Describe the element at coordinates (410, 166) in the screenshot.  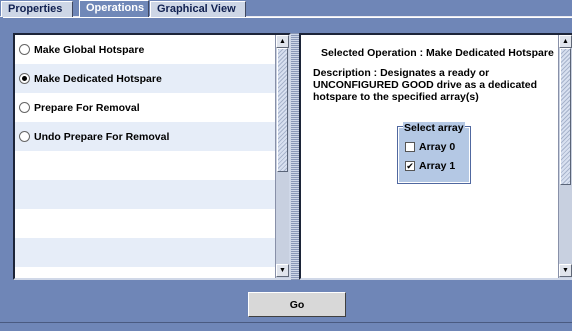
I see `array-1-checkbox: ✔` at that location.